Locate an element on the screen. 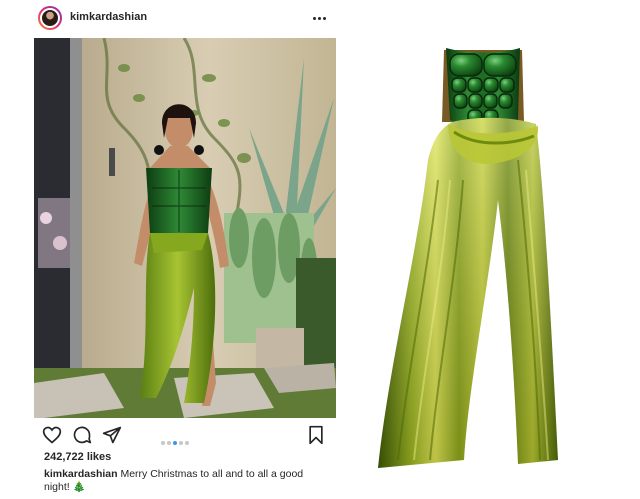 The image size is (640, 499). post-actions is located at coordinates (184, 434).